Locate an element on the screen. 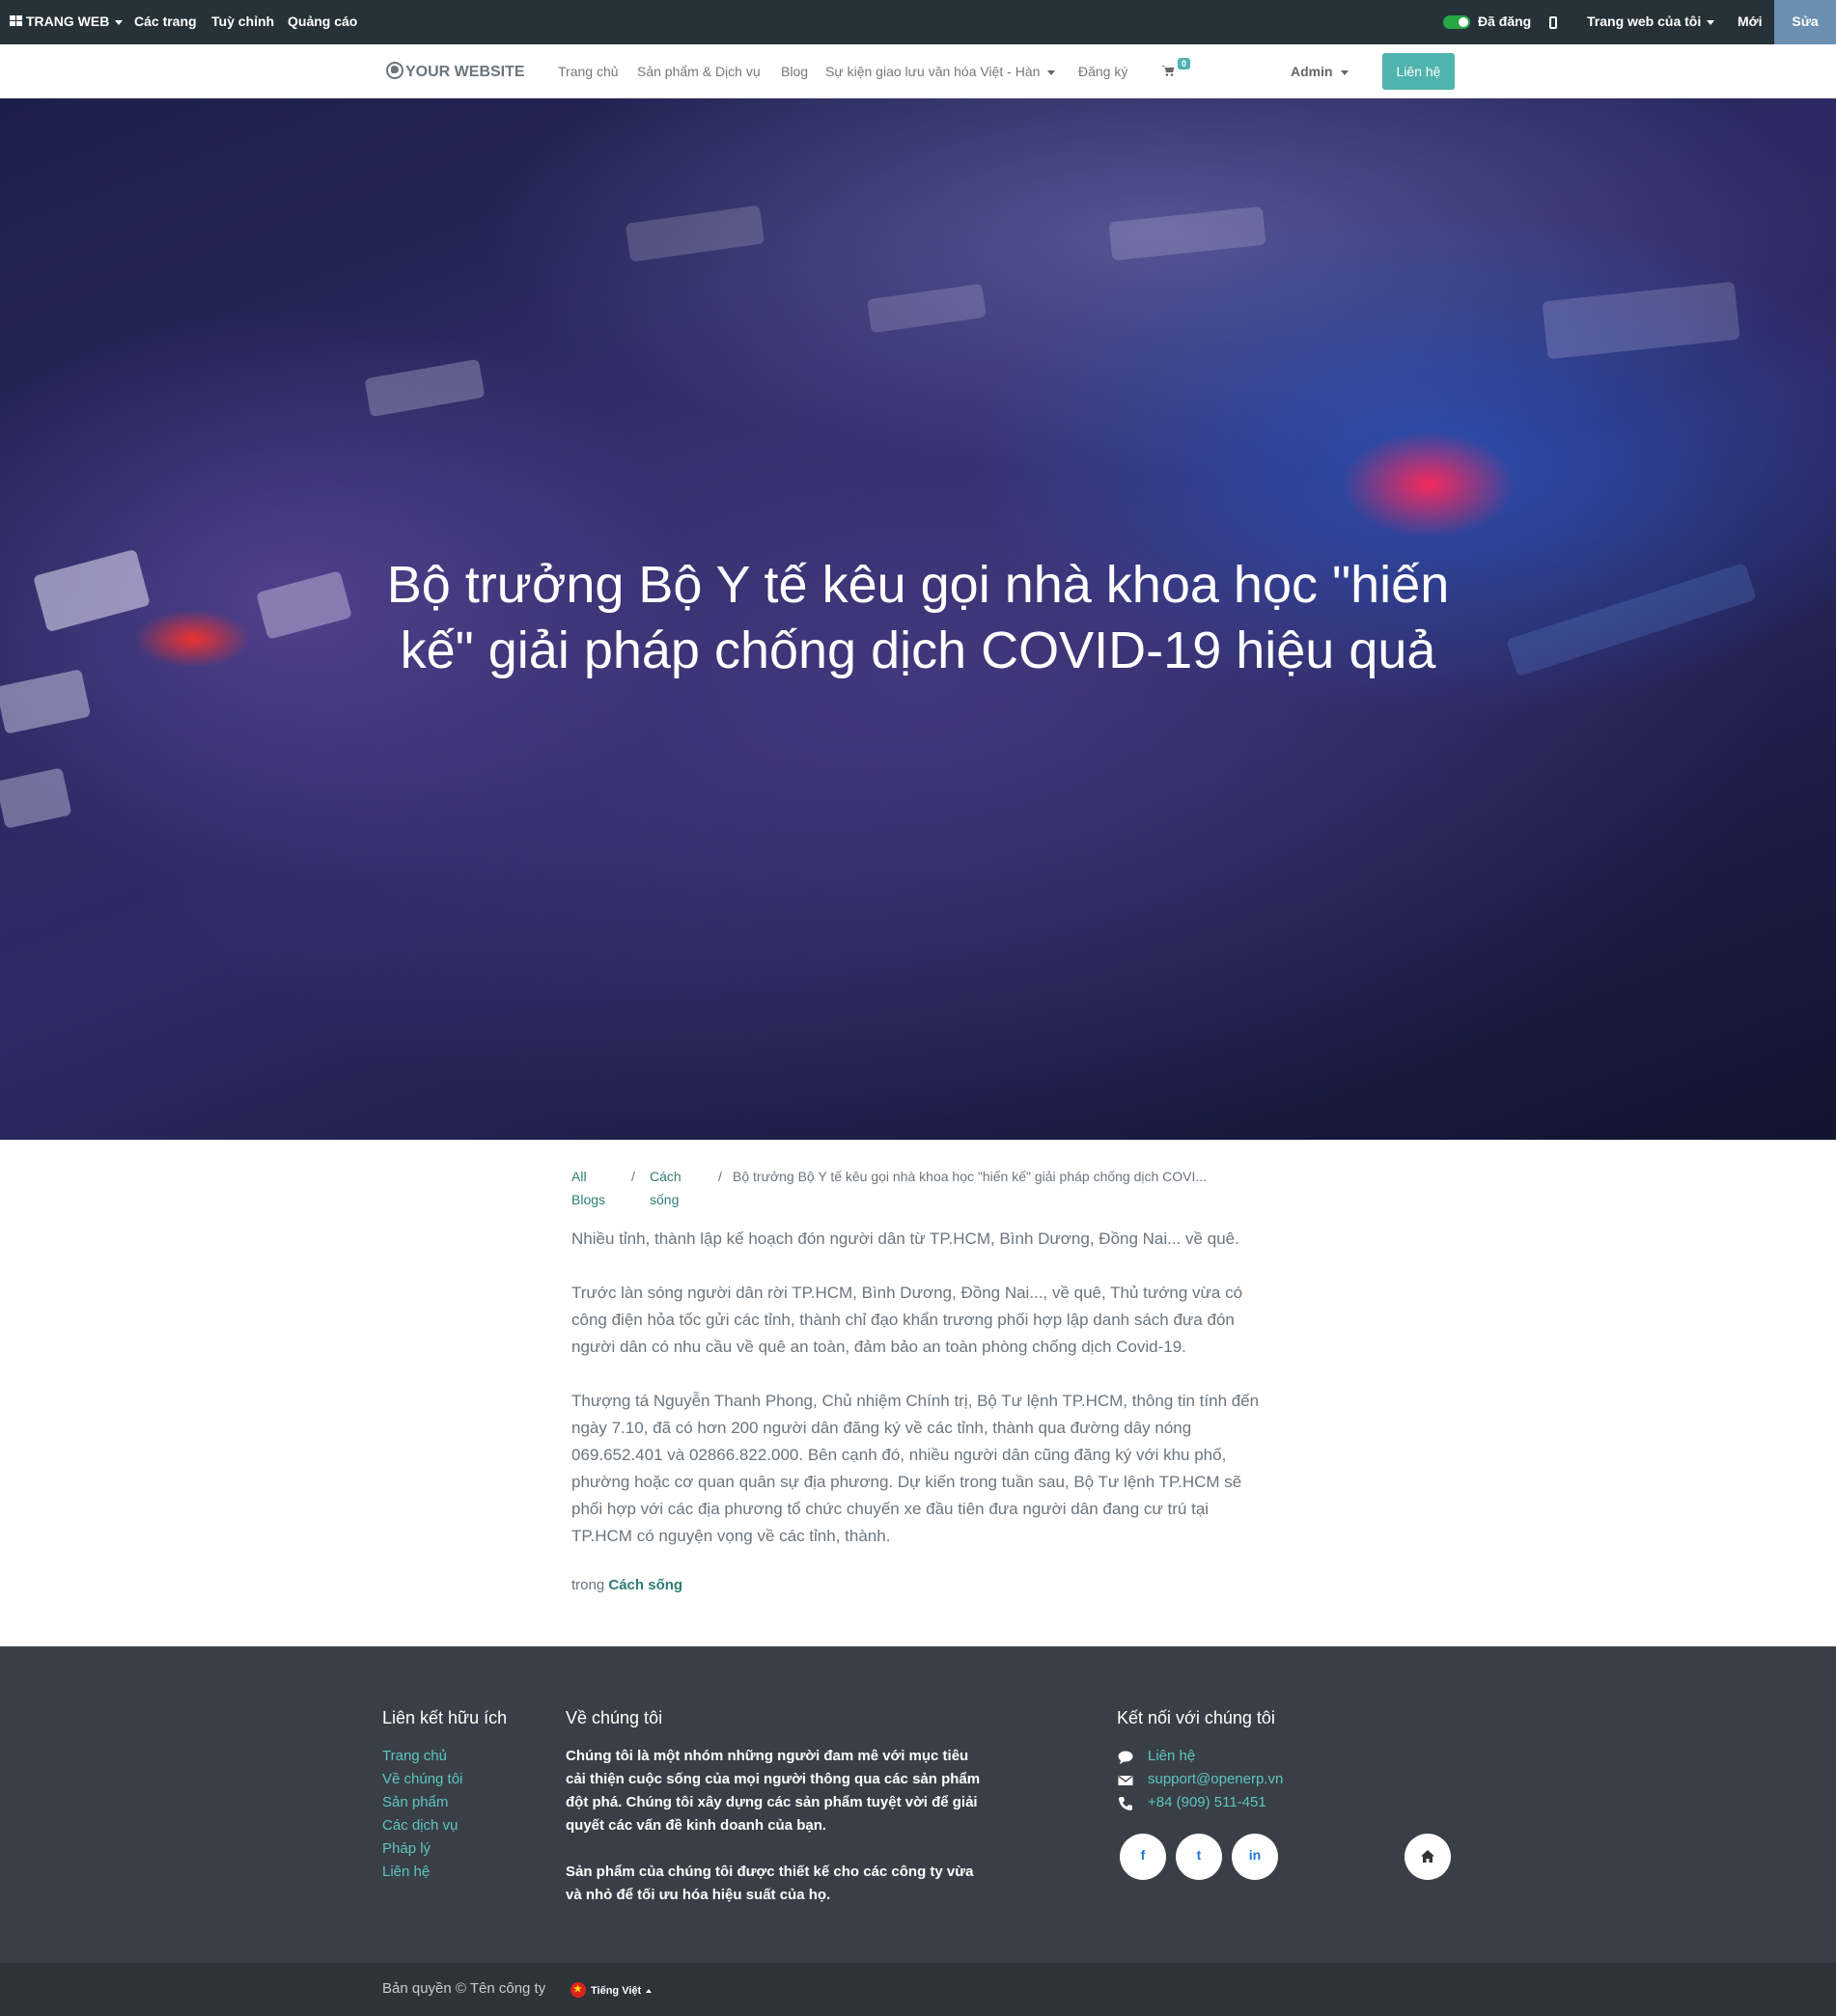  brand-logo: YOUR WEBSITE is located at coordinates (456, 71).